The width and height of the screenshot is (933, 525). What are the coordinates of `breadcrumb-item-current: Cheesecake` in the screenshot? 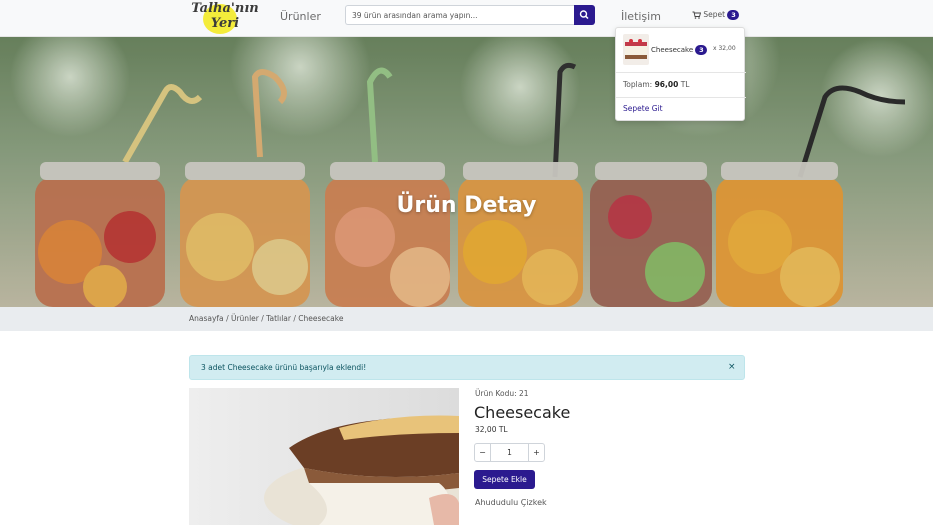 It's located at (321, 318).